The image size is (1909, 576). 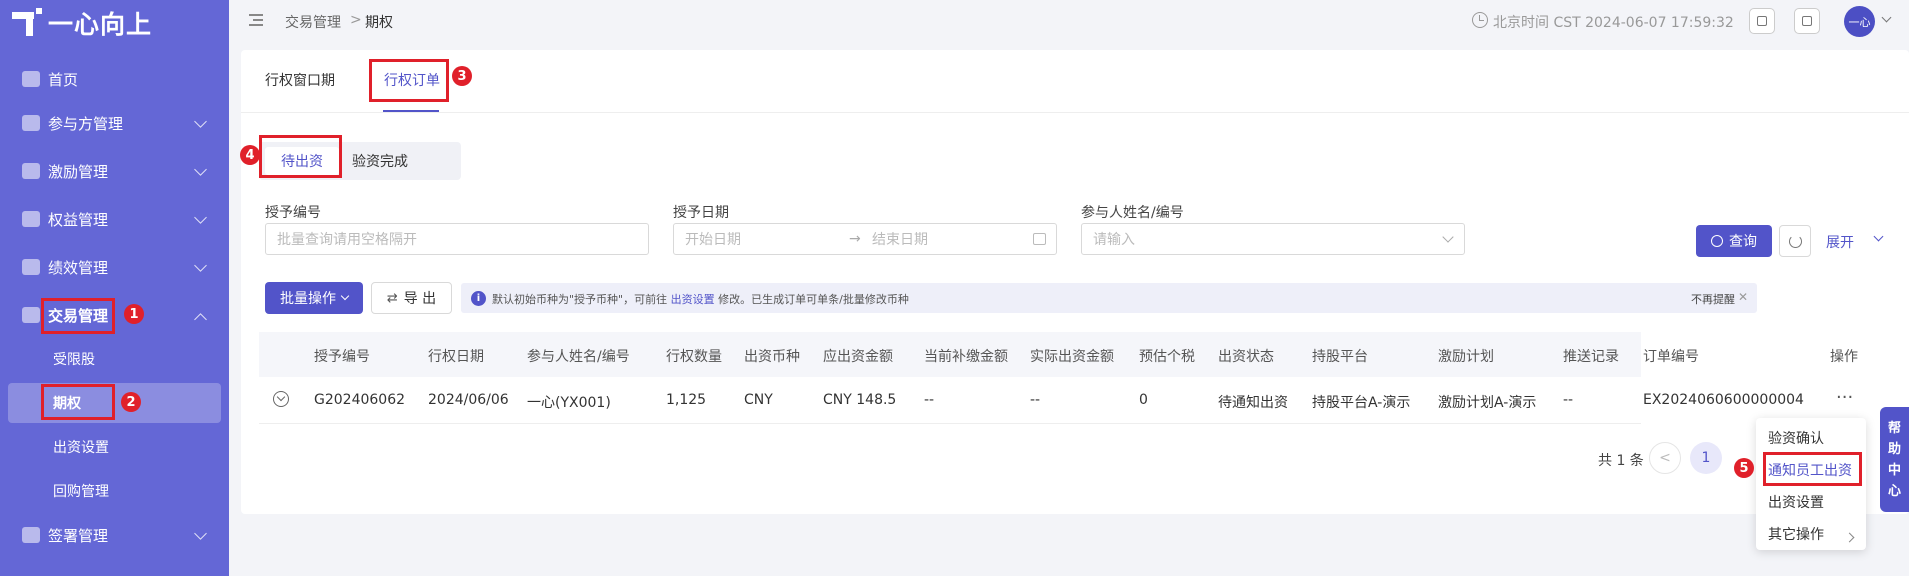 What do you see at coordinates (1035, 400) in the screenshot?
I see `cell-actual-amount: --` at bounding box center [1035, 400].